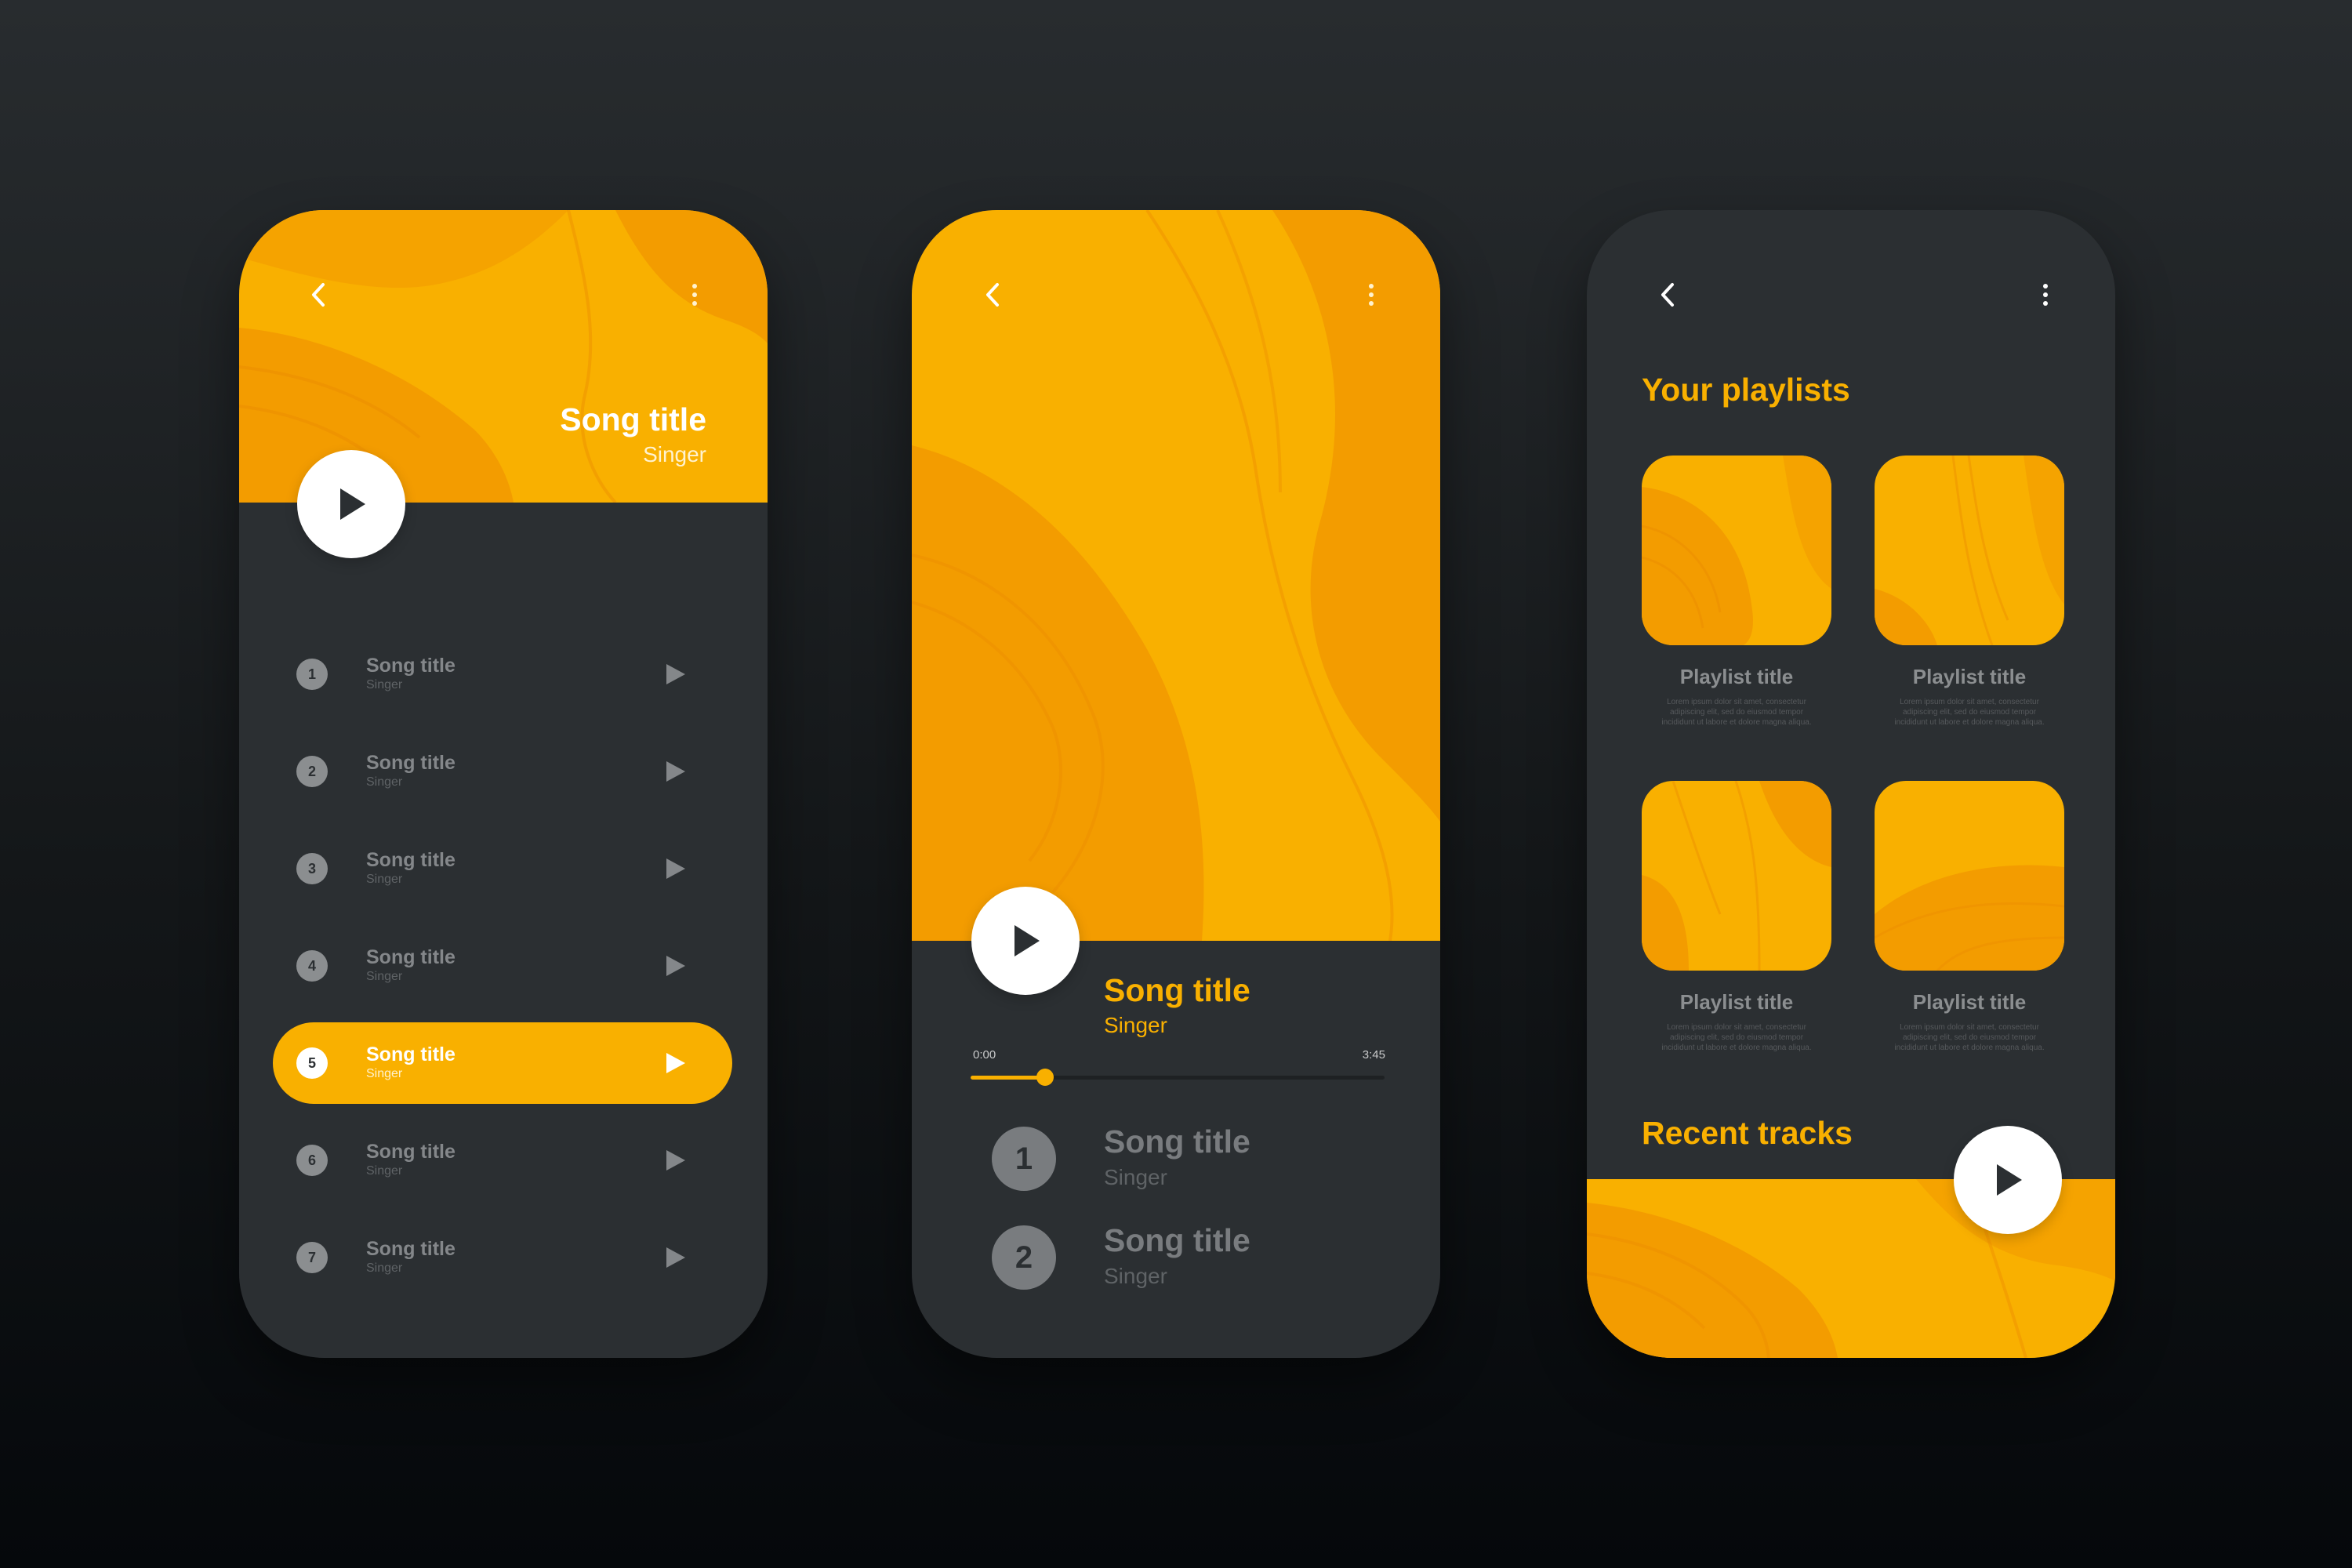  I want to click on progress-fill, so click(1008, 1078).